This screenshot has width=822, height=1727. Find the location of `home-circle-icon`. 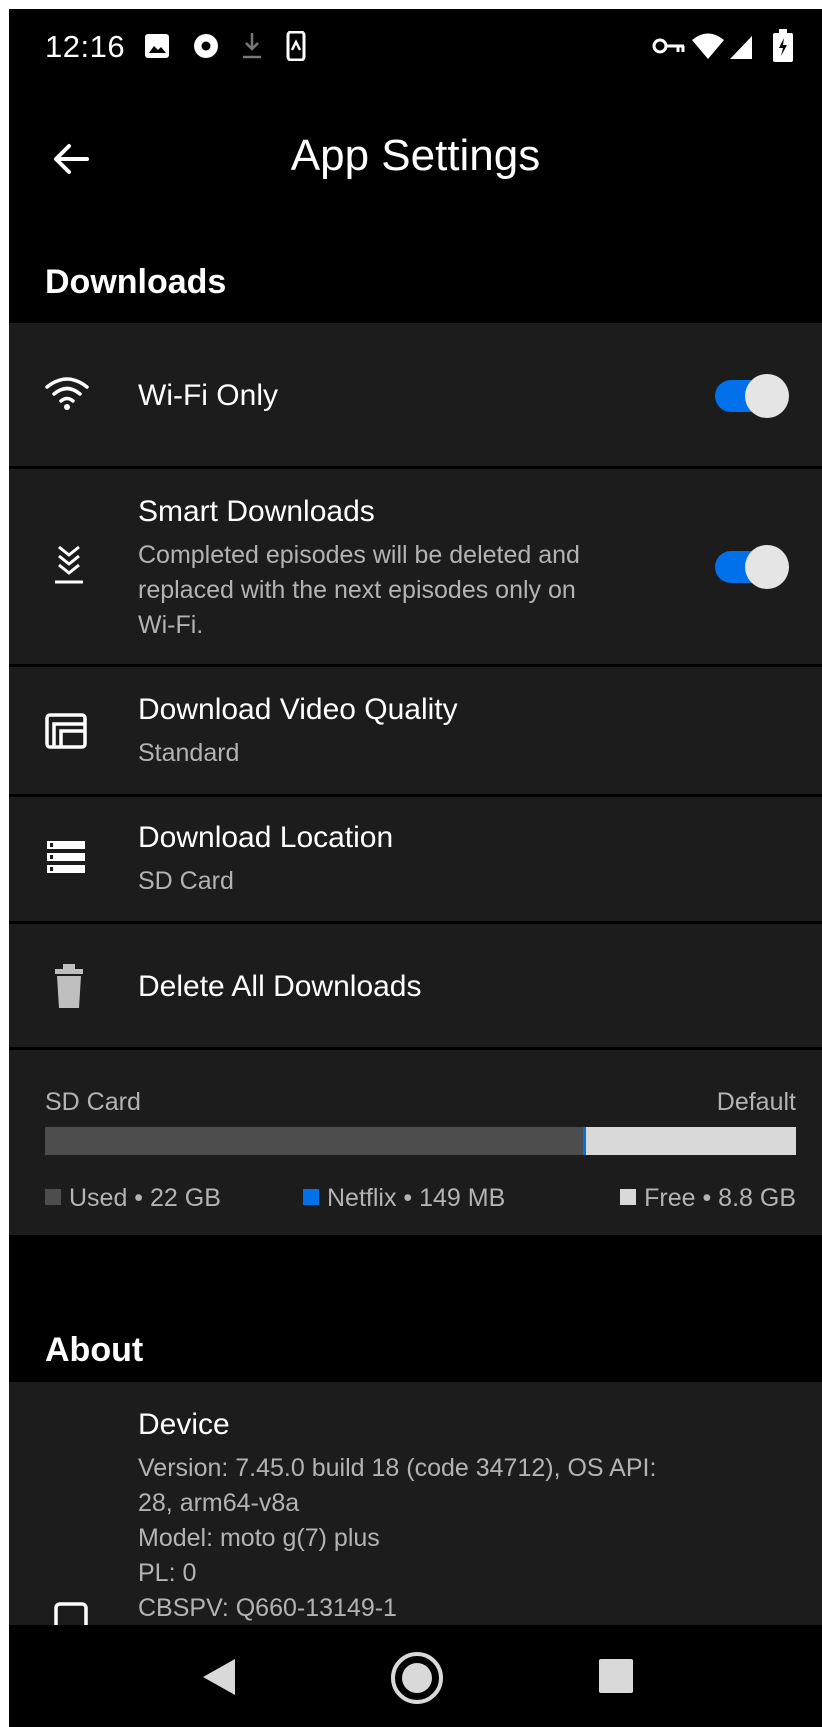

home-circle-icon is located at coordinates (417, 1678).